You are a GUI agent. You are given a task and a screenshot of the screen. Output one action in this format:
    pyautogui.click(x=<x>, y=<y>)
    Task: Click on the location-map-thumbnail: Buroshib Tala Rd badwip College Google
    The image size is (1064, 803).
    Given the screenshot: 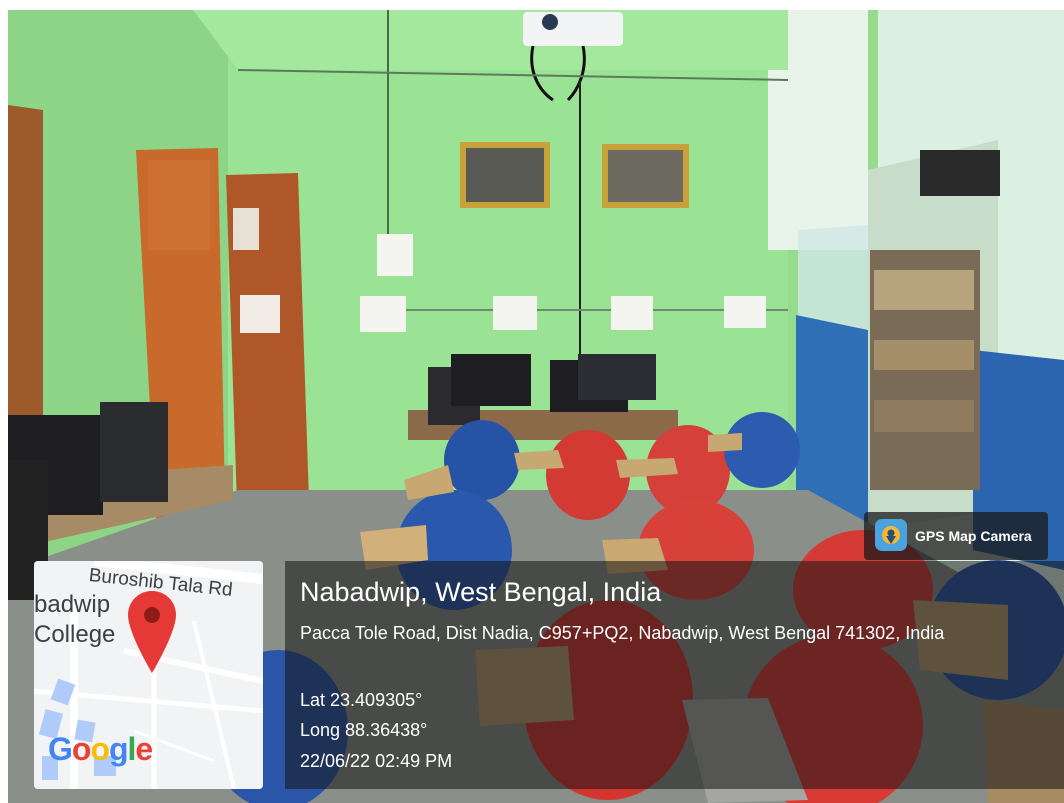 What is the action you would take?
    pyautogui.click(x=148, y=675)
    